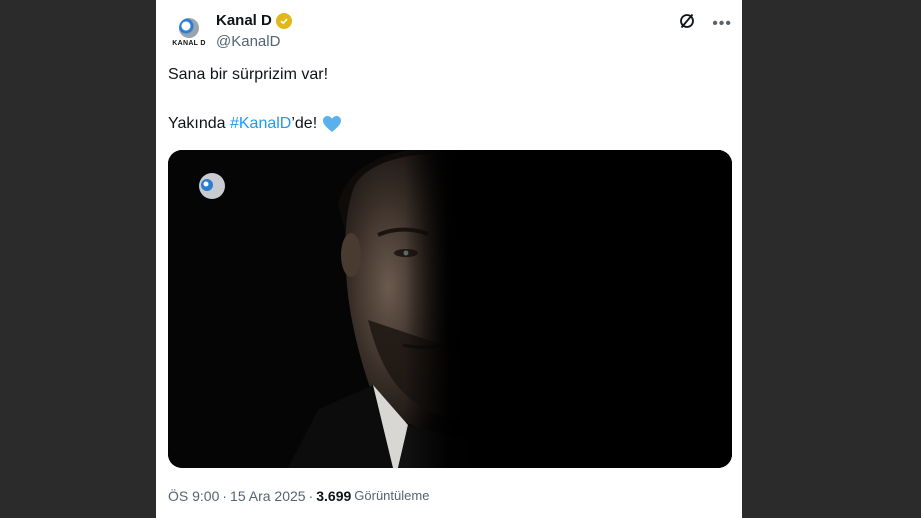 The image size is (921, 518). Describe the element at coordinates (268, 496) in the screenshot. I see `tweet-date: 15 Ara 2025` at that location.